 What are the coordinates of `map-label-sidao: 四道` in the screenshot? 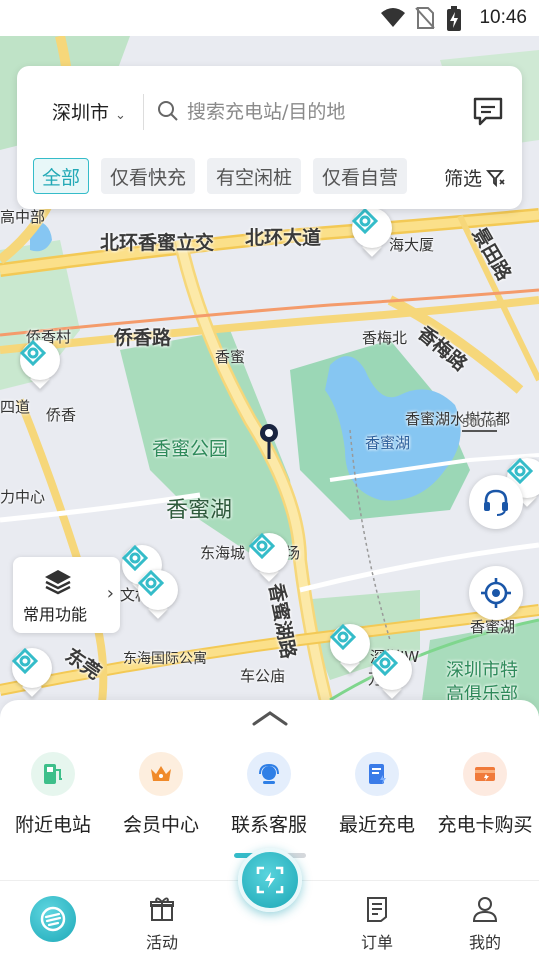 It's located at (15, 407).